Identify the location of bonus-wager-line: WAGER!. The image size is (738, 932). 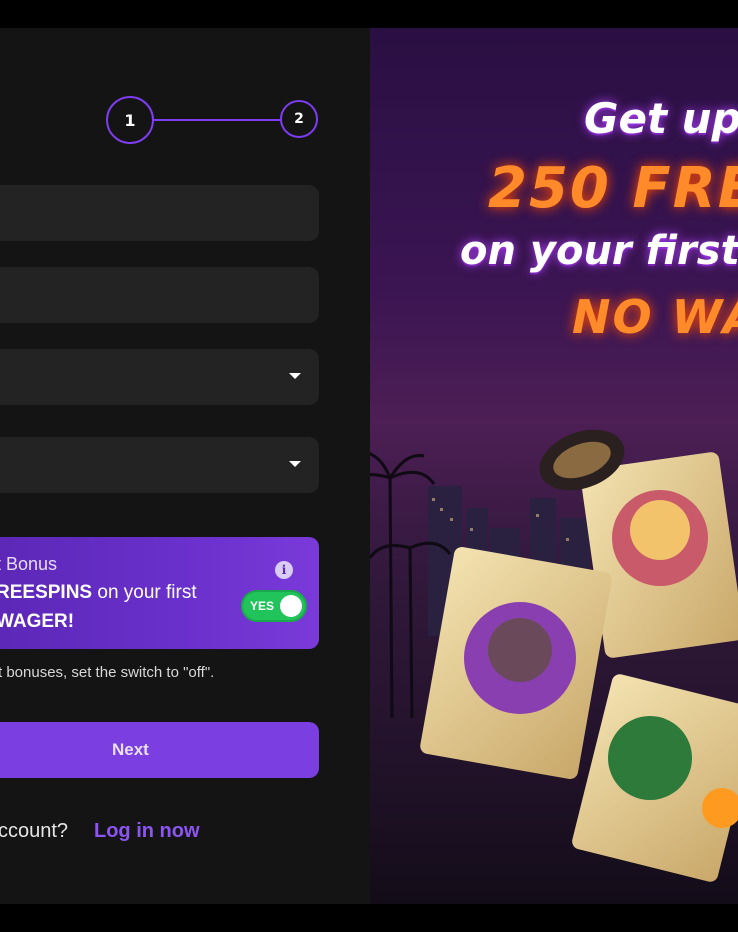
(37, 621).